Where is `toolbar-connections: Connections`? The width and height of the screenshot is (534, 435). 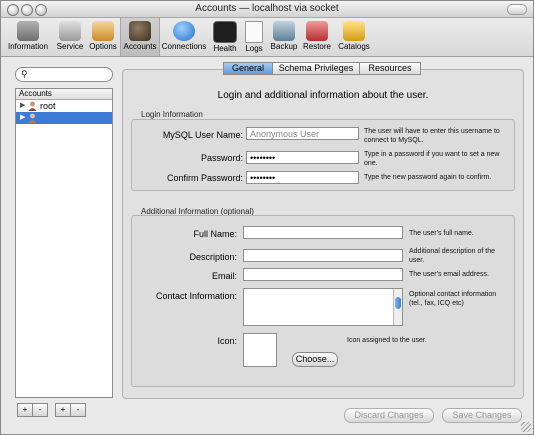 toolbar-connections: Connections is located at coordinates (184, 37).